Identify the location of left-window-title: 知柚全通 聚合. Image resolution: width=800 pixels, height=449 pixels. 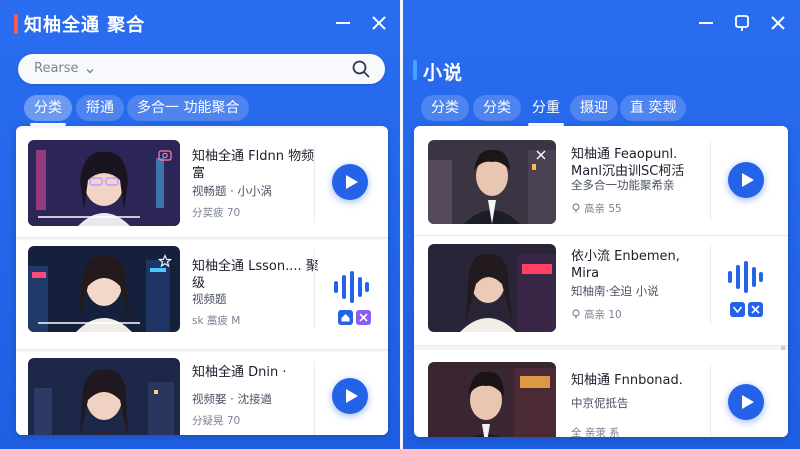
(85, 25).